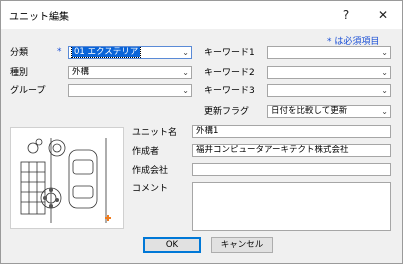 Image resolution: width=403 pixels, height=264 pixels. Describe the element at coordinates (28, 91) in the screenshot. I see `group-label: グループ` at that location.